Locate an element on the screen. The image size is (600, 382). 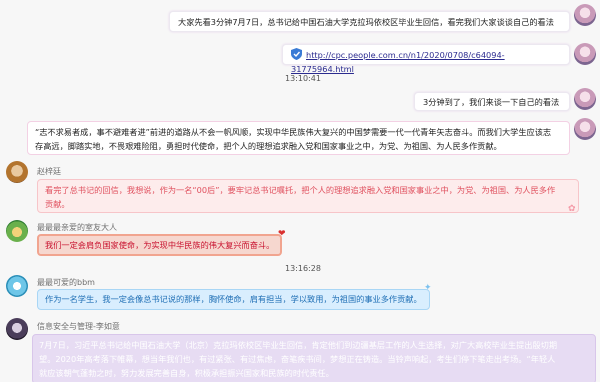
sender-name: 信息安全与管理-李如意 is located at coordinates (78, 326).